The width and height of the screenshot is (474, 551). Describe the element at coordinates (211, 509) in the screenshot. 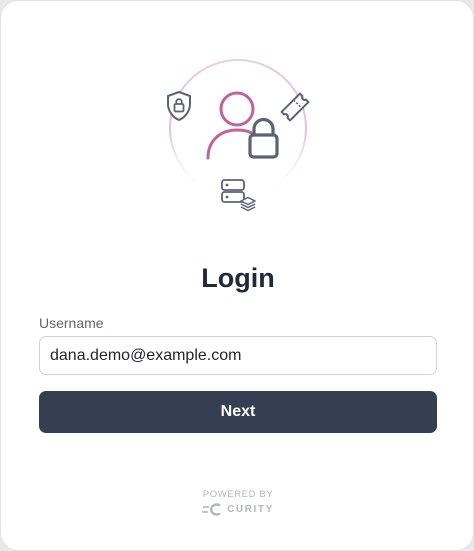

I see `curity-logo-icon` at that location.